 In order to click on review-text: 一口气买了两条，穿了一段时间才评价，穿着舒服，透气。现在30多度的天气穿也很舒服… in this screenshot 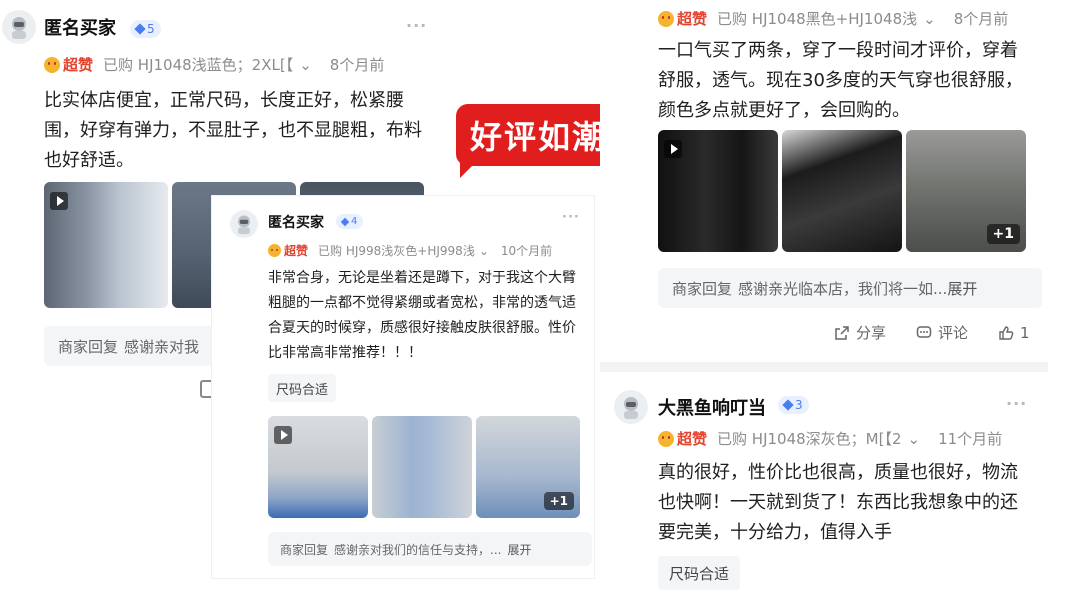, I will do `click(840, 80)`.